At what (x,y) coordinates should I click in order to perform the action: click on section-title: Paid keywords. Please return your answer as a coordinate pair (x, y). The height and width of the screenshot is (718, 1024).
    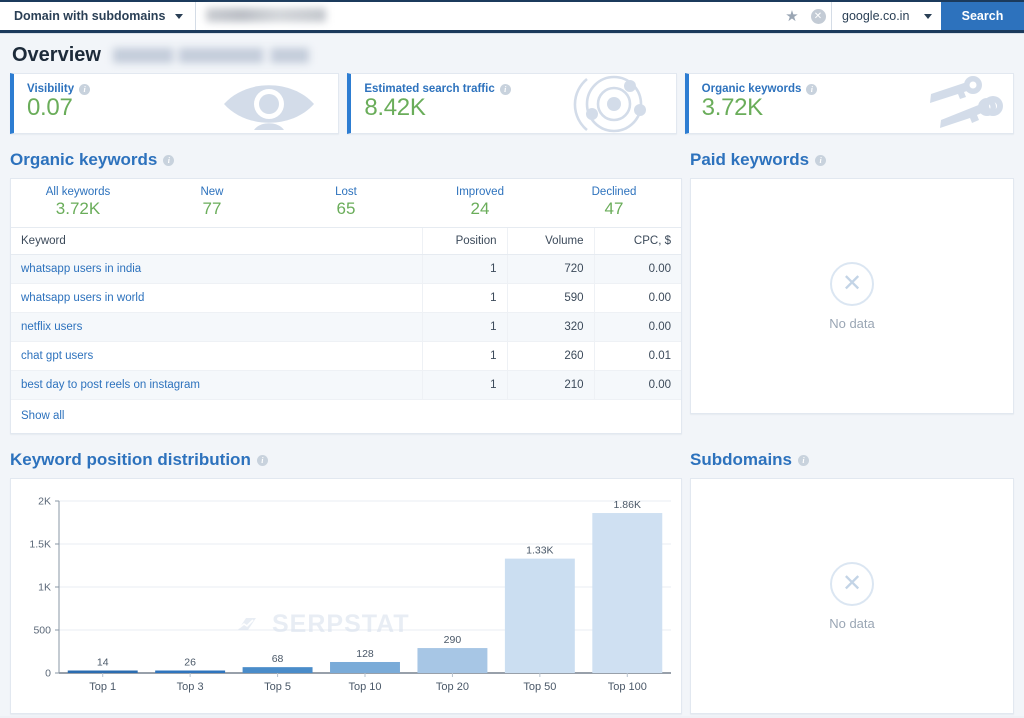
    Looking at the image, I should click on (750, 159).